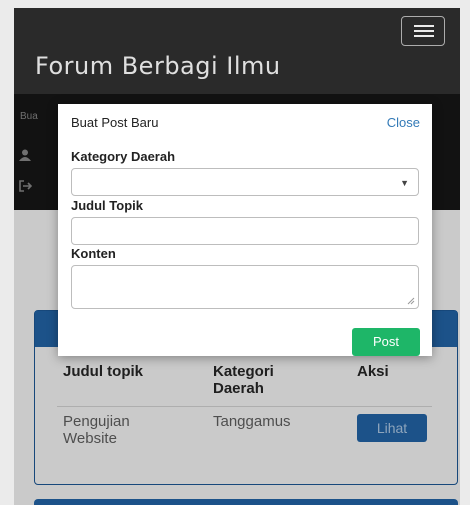 This screenshot has width=470, height=505. What do you see at coordinates (115, 122) in the screenshot?
I see `modal-title: Buat Post Baru` at bounding box center [115, 122].